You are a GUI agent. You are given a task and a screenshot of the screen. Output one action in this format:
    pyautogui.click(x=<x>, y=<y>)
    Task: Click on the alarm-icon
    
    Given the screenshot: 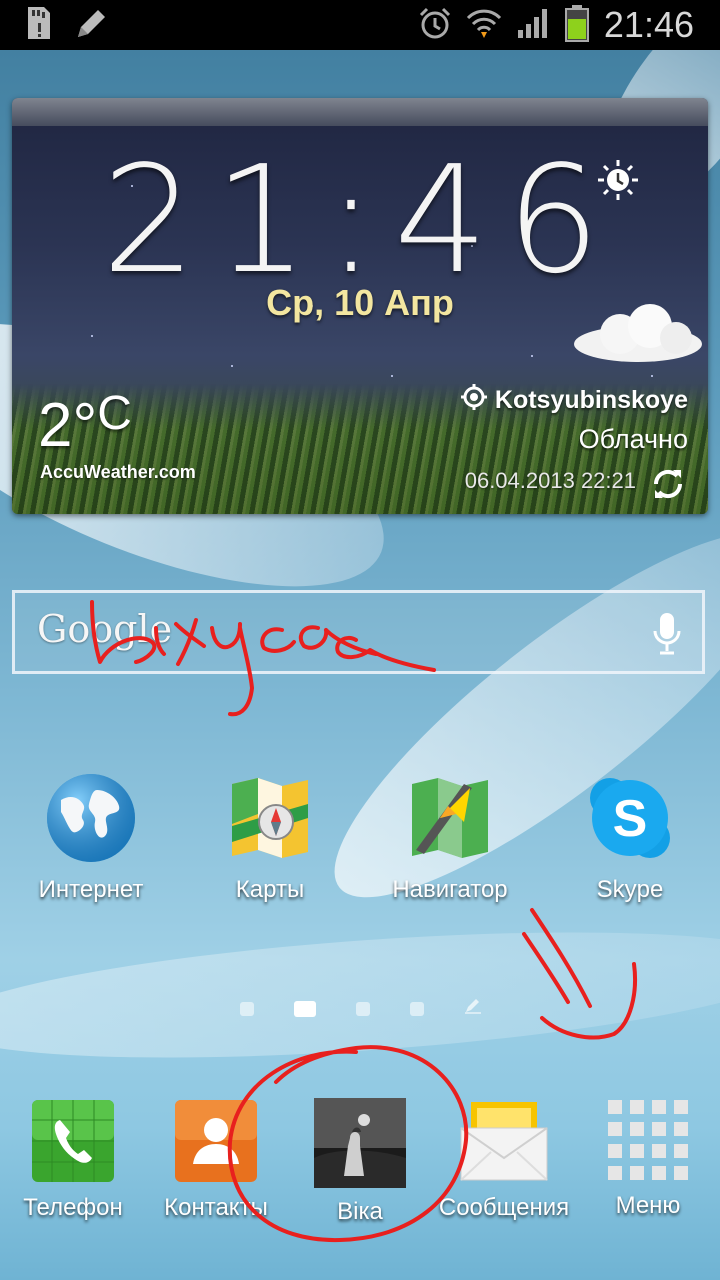 What is the action you would take?
    pyautogui.click(x=435, y=25)
    